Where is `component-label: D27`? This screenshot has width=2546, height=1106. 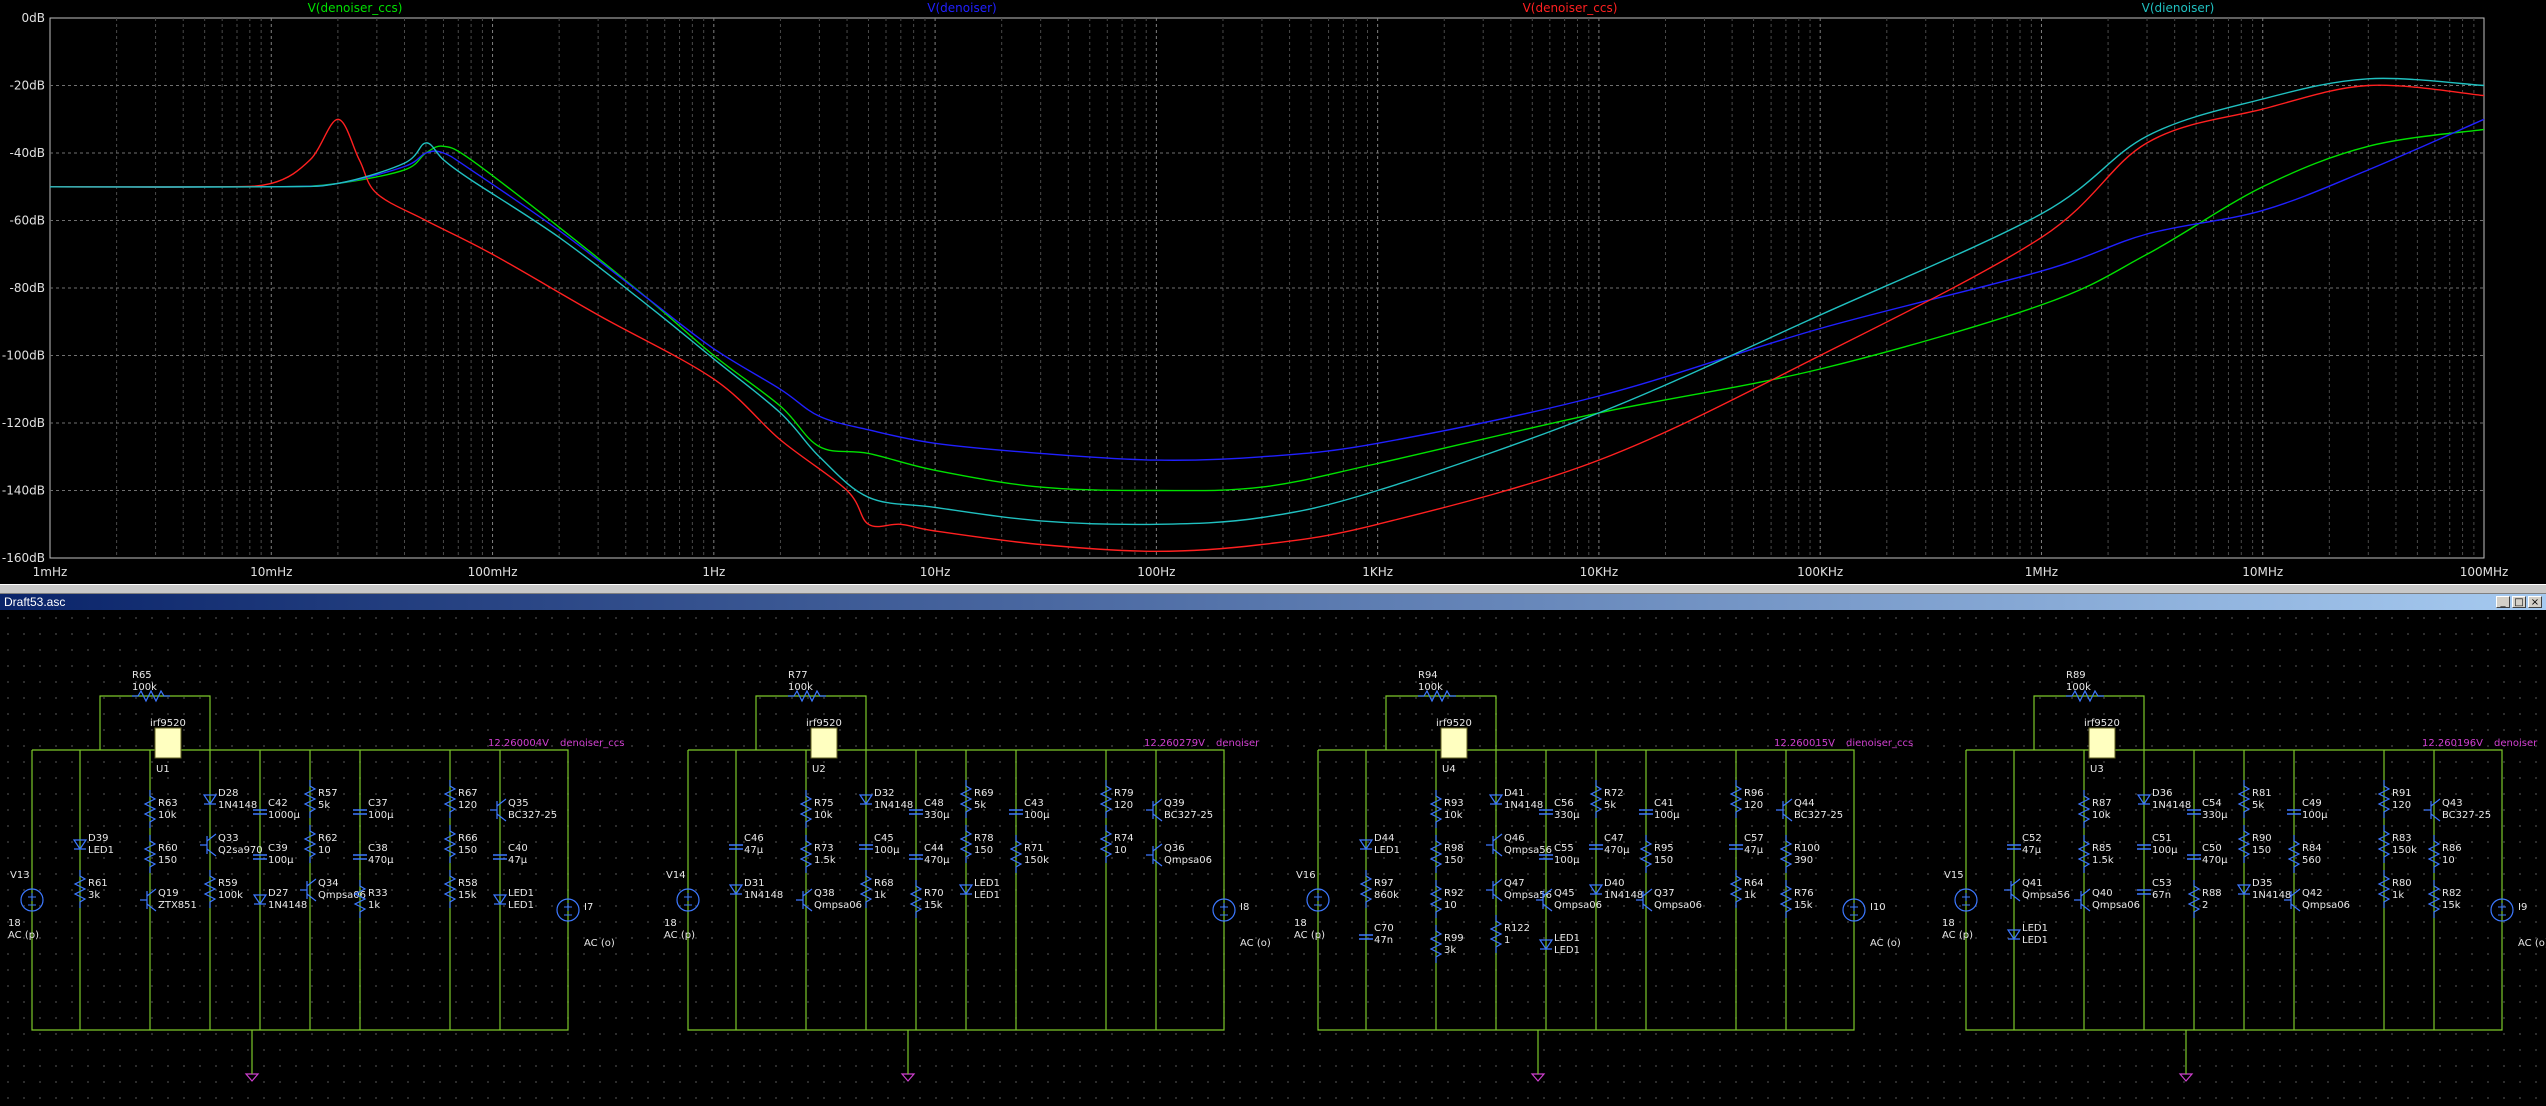 component-label: D27 is located at coordinates (278, 893).